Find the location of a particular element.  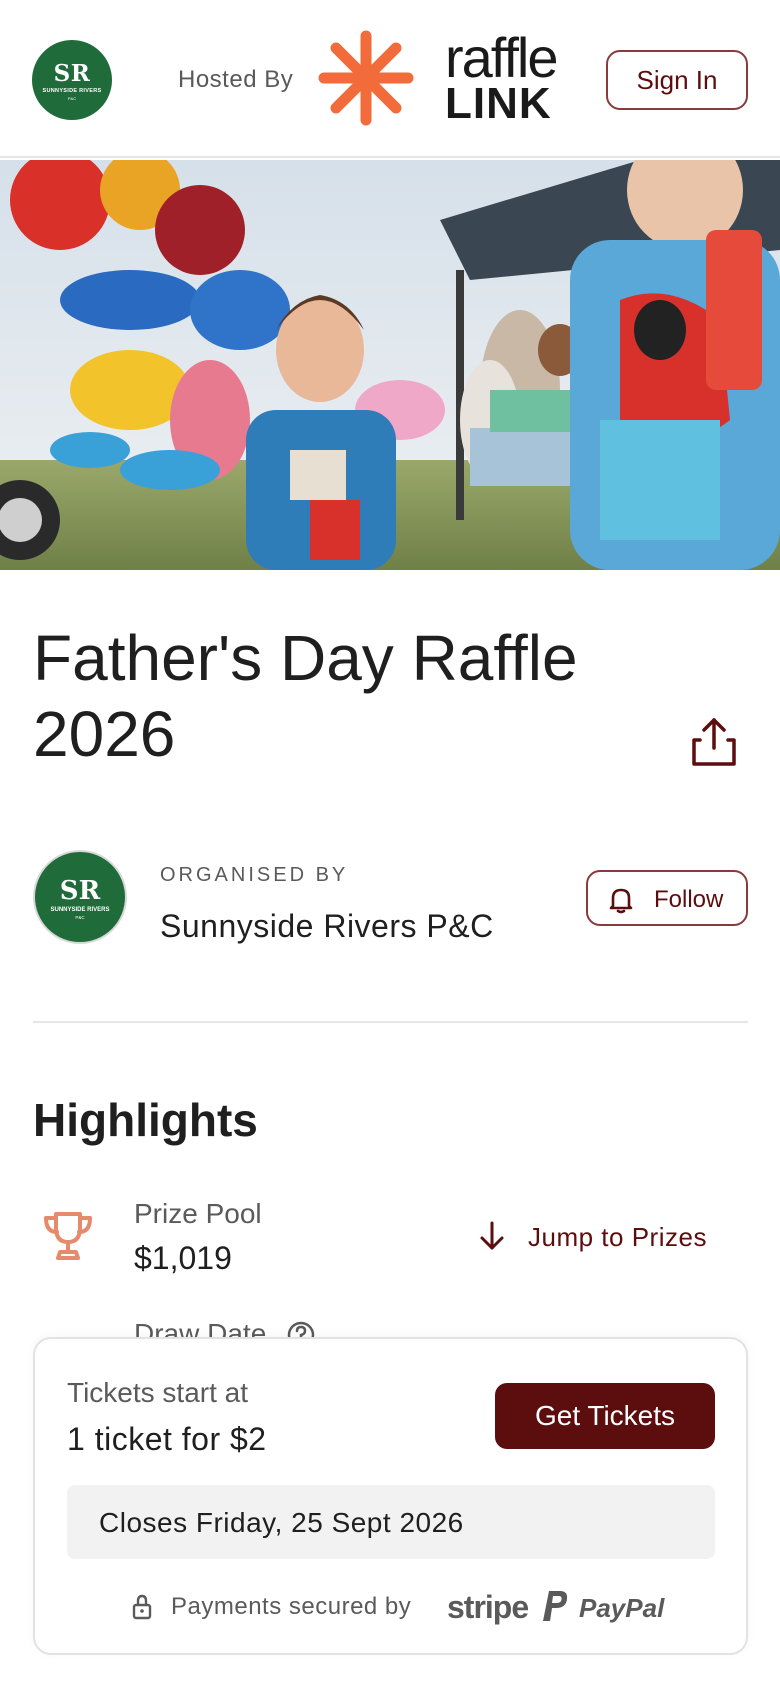

paypal-logo: PayPal is located at coordinates (622, 1608).